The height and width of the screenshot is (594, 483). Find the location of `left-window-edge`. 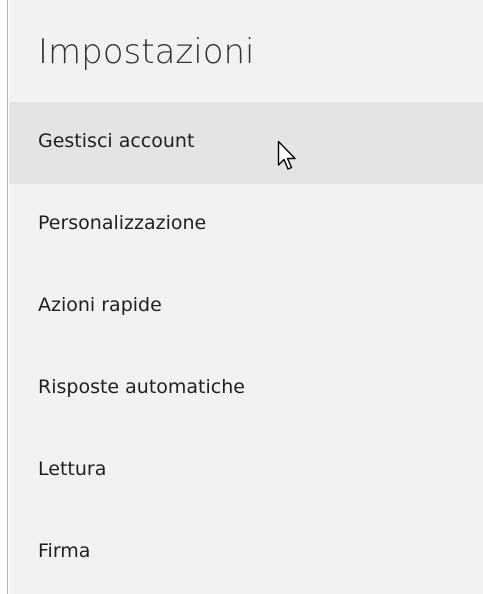

left-window-edge is located at coordinates (4, 297).